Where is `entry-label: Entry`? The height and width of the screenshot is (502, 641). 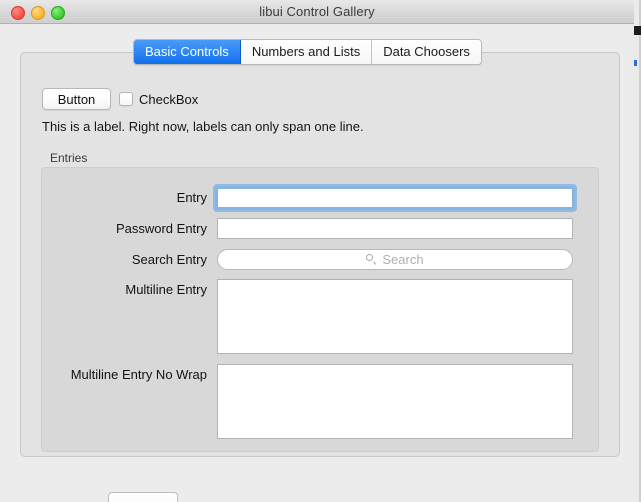 entry-label: Entry is located at coordinates (191, 197).